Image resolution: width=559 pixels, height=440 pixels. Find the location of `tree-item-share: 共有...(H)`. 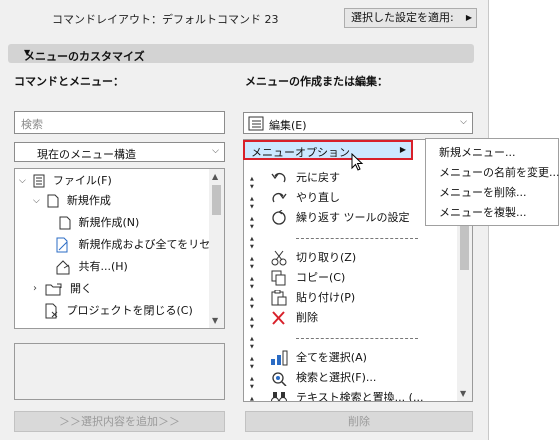

tree-item-share: 共有...(H) is located at coordinates (91, 267).